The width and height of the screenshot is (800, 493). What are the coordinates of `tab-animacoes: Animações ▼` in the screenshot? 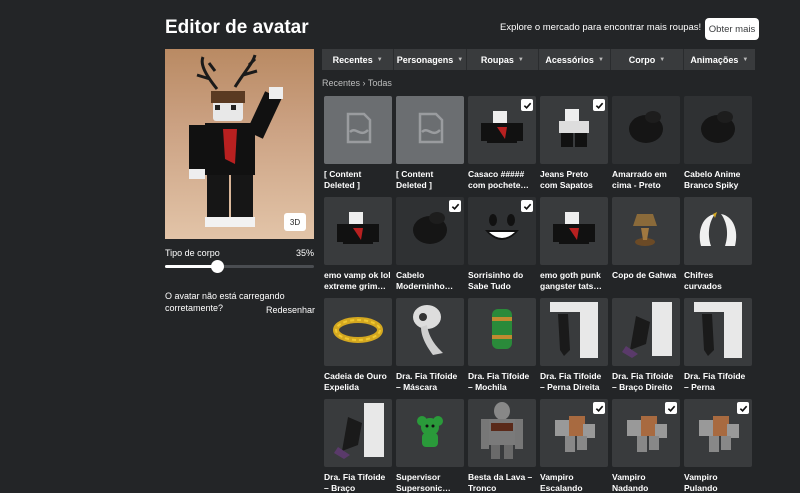 It's located at (719, 59).